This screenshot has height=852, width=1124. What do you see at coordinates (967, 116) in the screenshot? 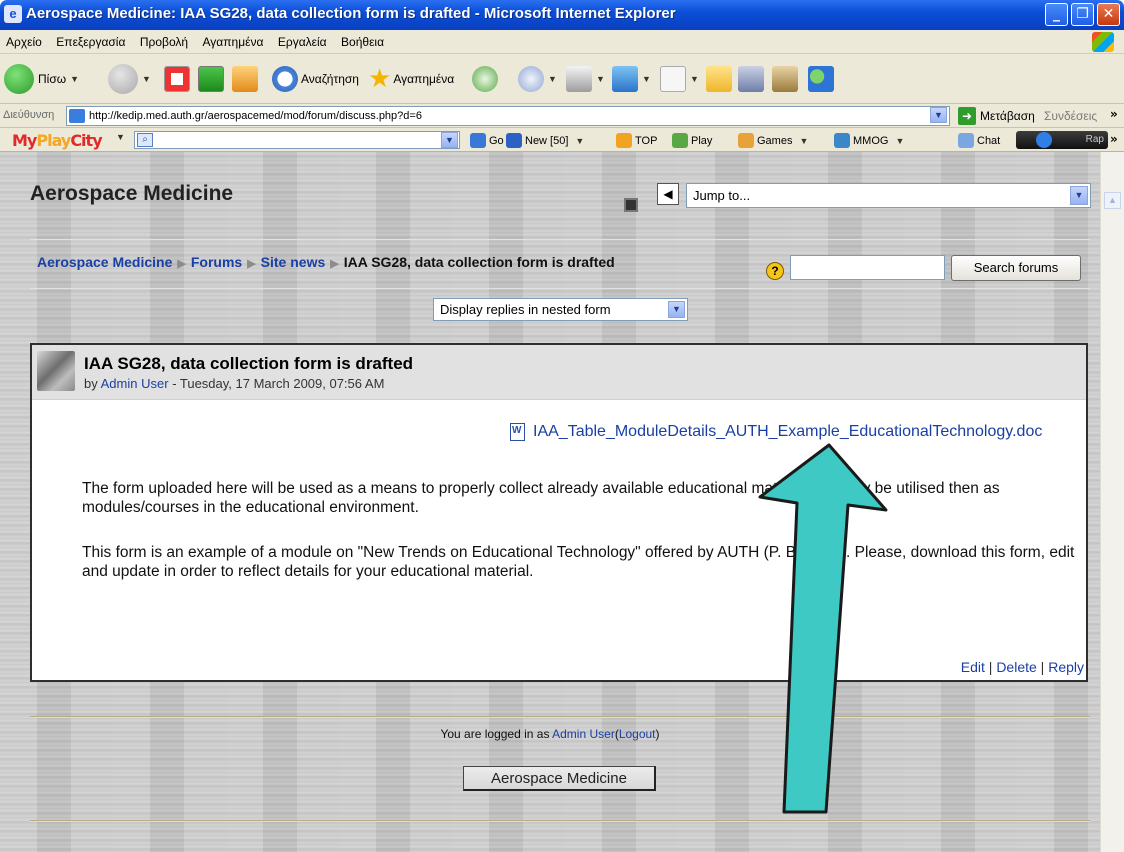
I see `go-arrow-icon: ➜` at bounding box center [967, 116].